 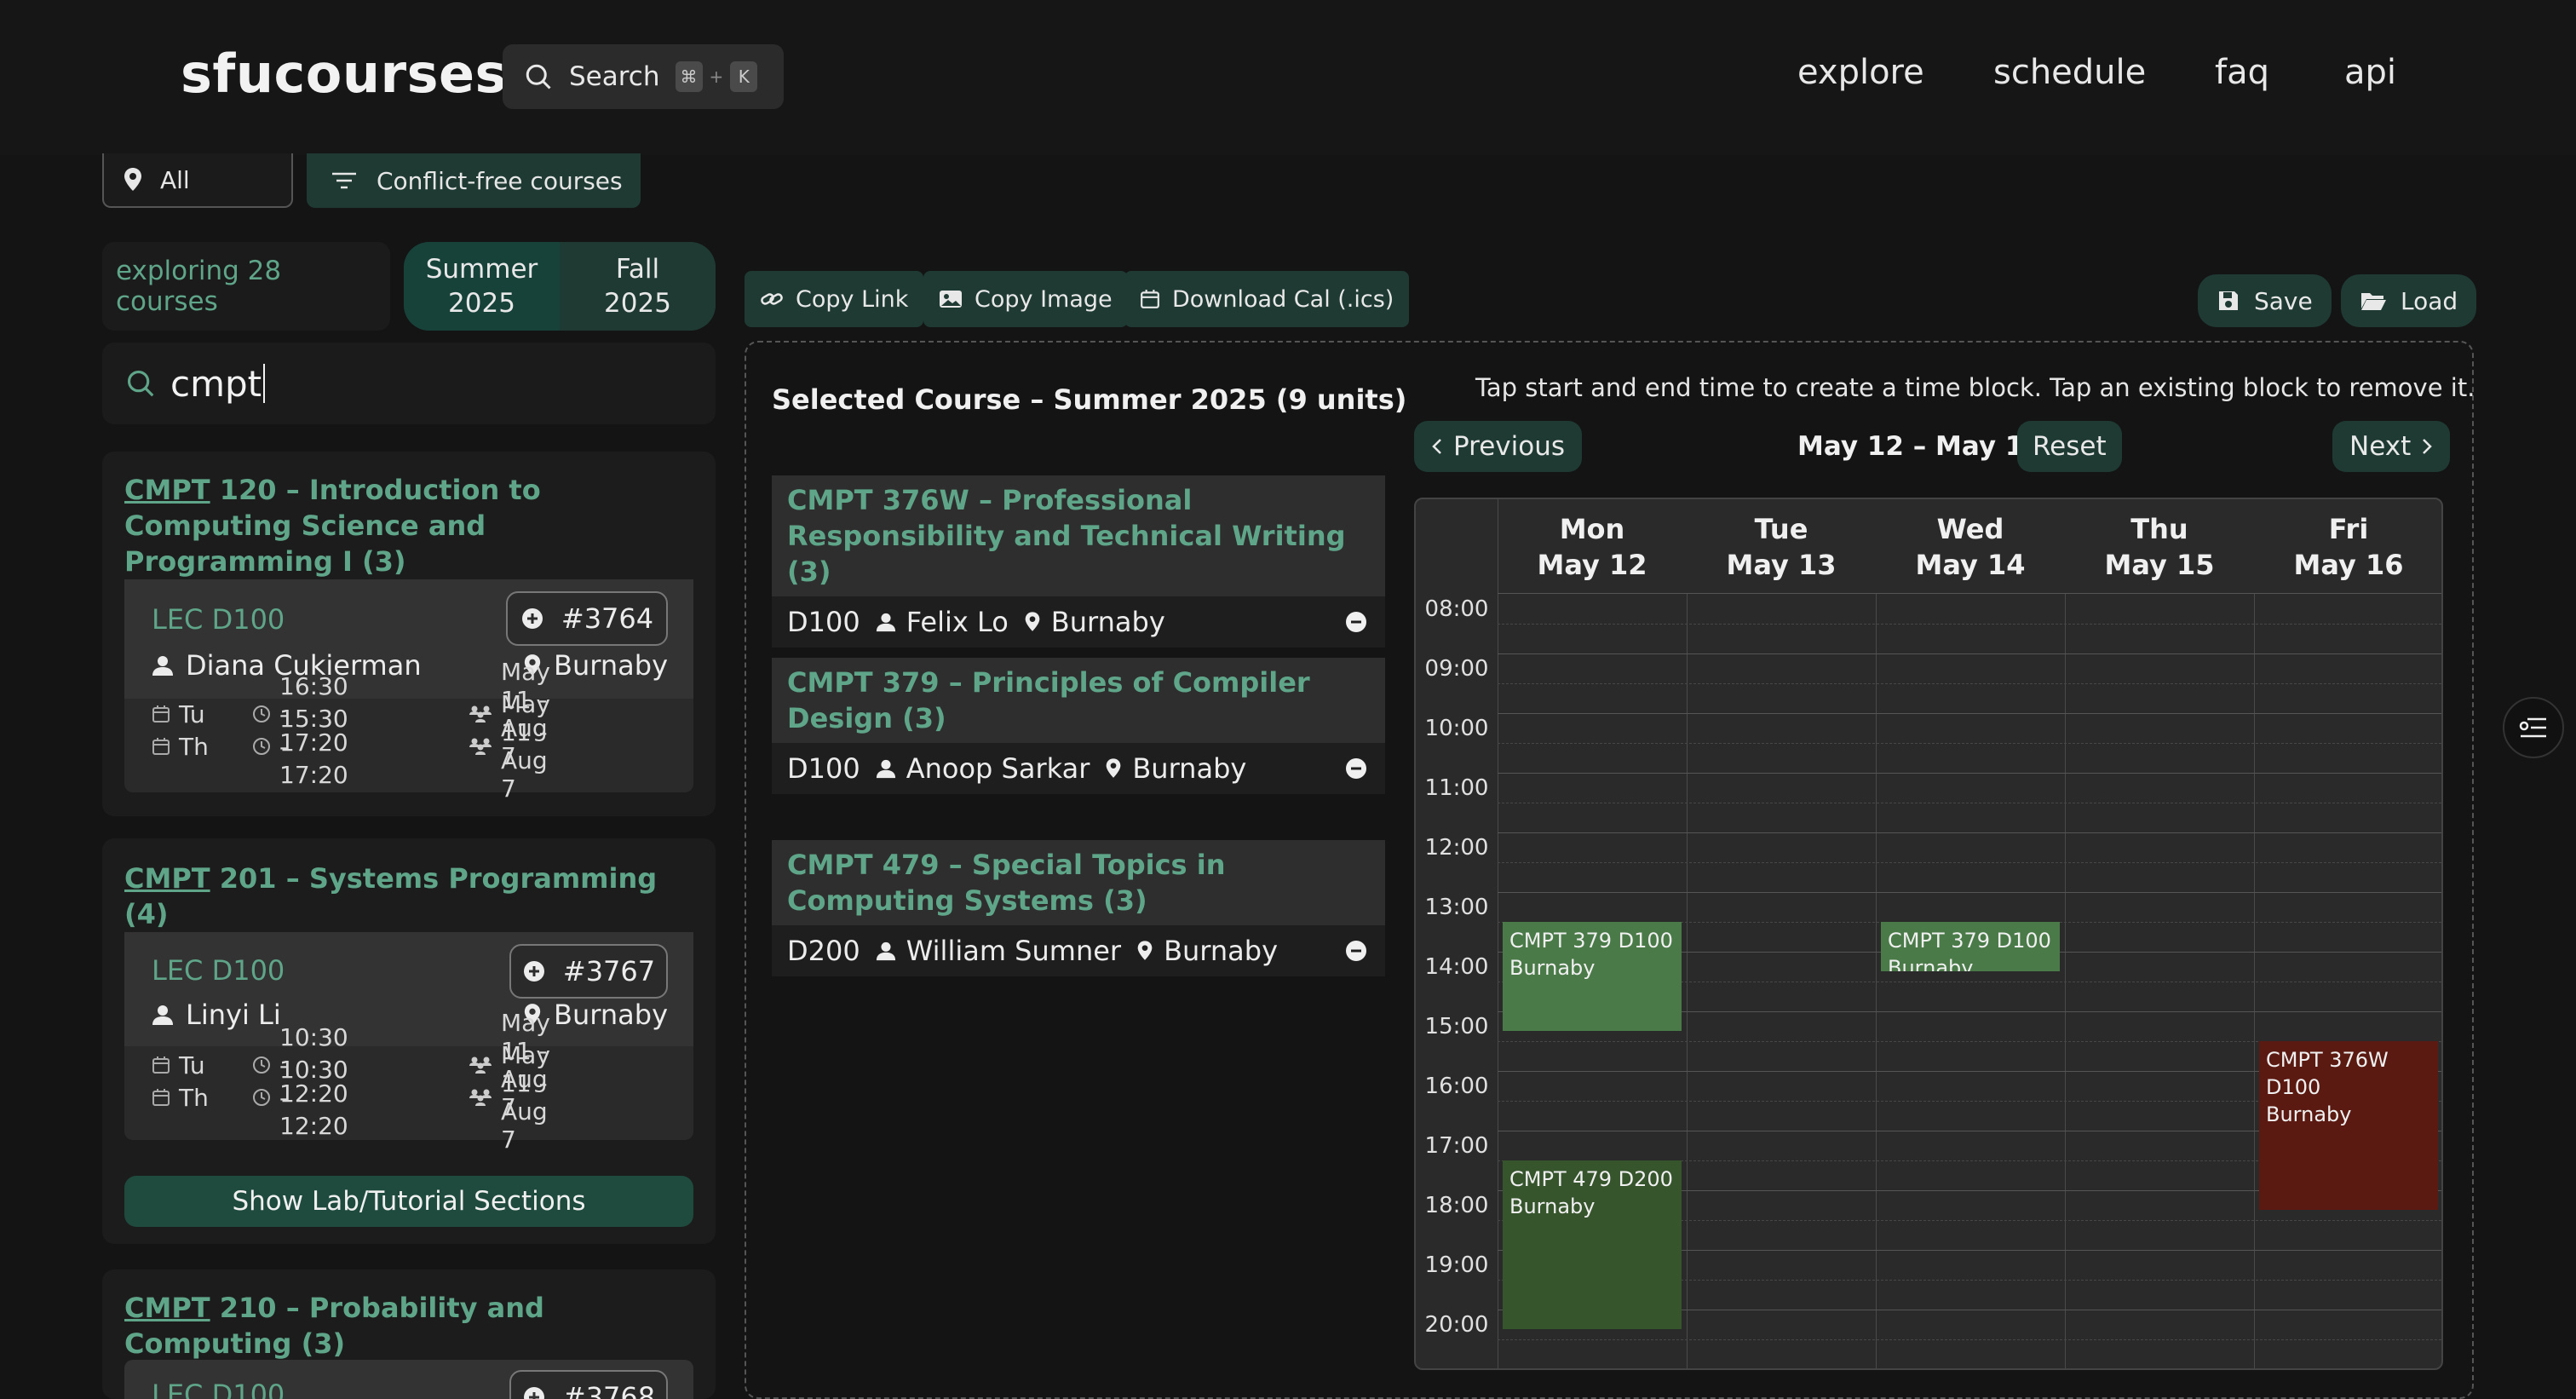 What do you see at coordinates (853, 299) in the screenshot?
I see `copy-link-label: Copy Link` at bounding box center [853, 299].